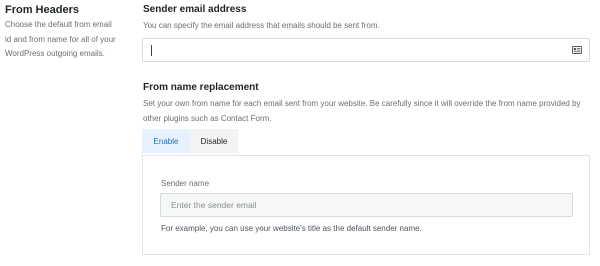  What do you see at coordinates (214, 141) in the screenshot?
I see `disable-button: Disable` at bounding box center [214, 141].